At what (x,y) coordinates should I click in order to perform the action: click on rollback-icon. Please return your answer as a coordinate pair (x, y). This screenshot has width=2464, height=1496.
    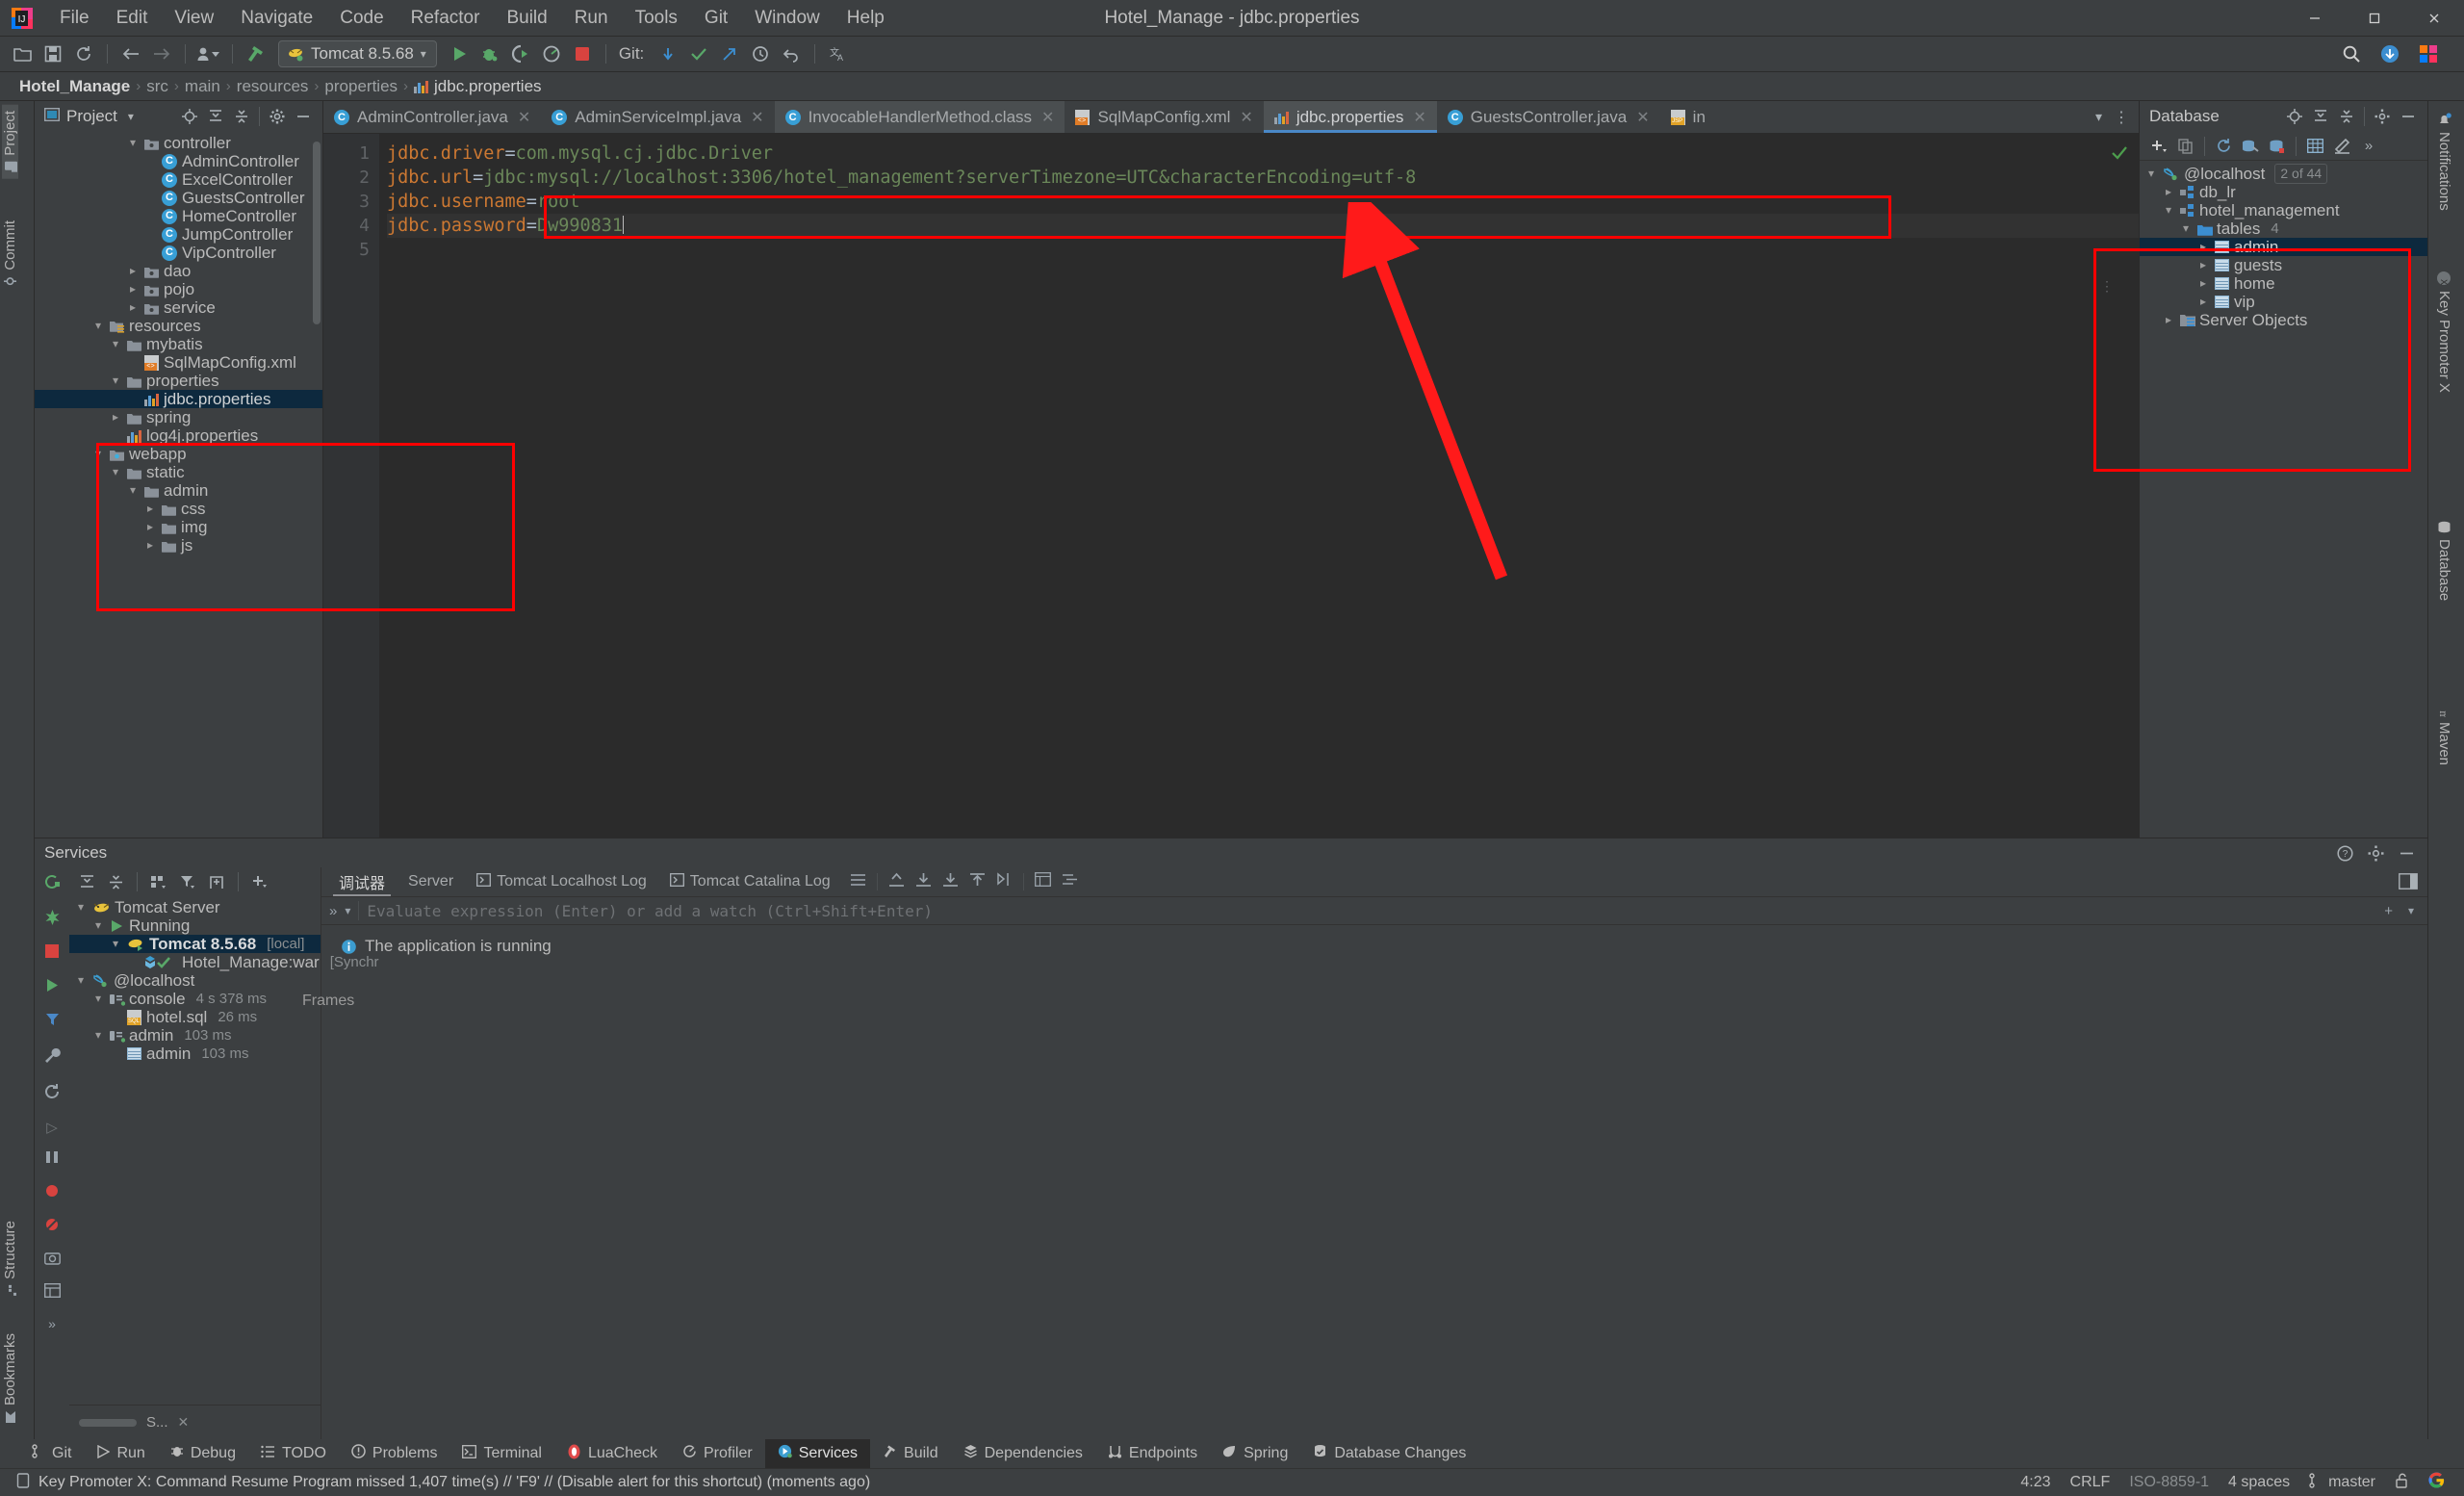
    Looking at the image, I should click on (791, 53).